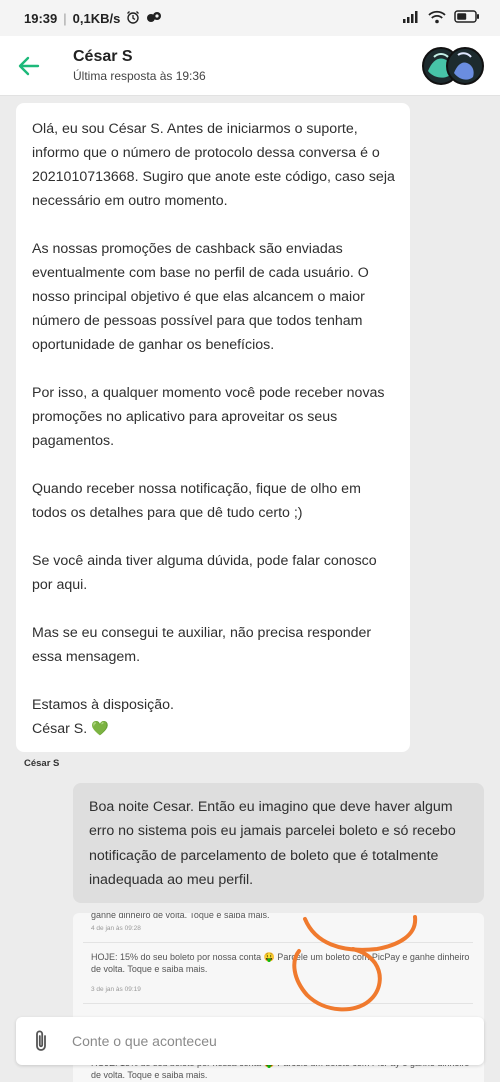 The width and height of the screenshot is (500, 1082). Describe the element at coordinates (60, 729) in the screenshot. I see `signature-name: César S.` at that location.